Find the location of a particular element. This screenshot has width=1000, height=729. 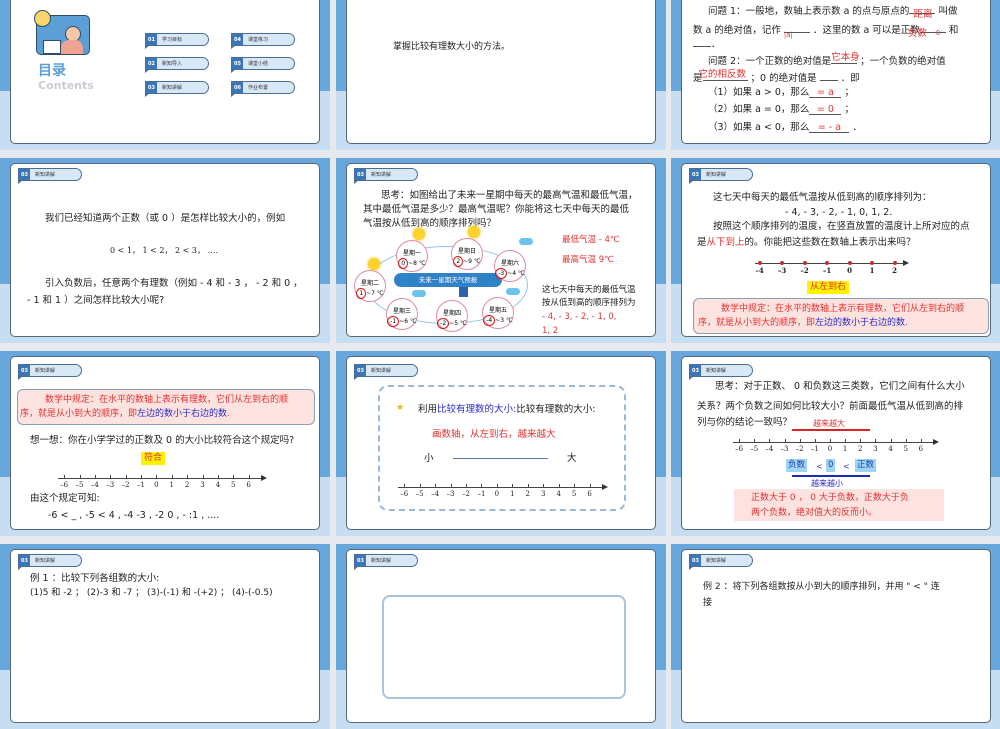

axis-tick-label: –6 is located at coordinates (739, 449).